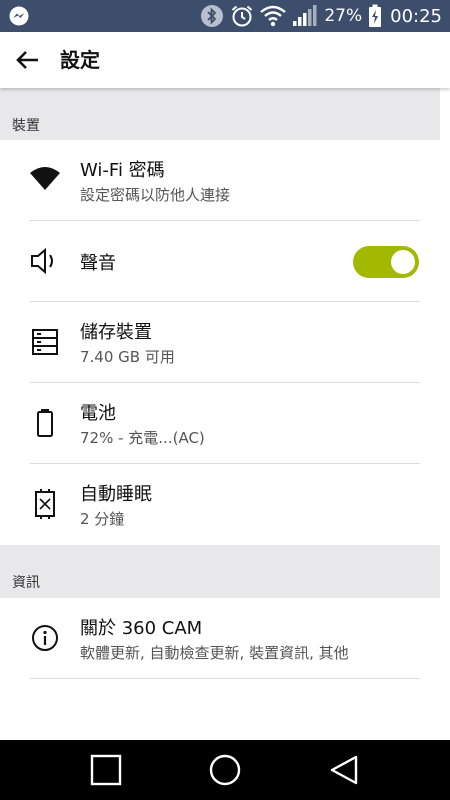 Image resolution: width=450 pixels, height=800 pixels. What do you see at coordinates (122, 170) in the screenshot?
I see `item-title: Wi-Fi 密碼` at bounding box center [122, 170].